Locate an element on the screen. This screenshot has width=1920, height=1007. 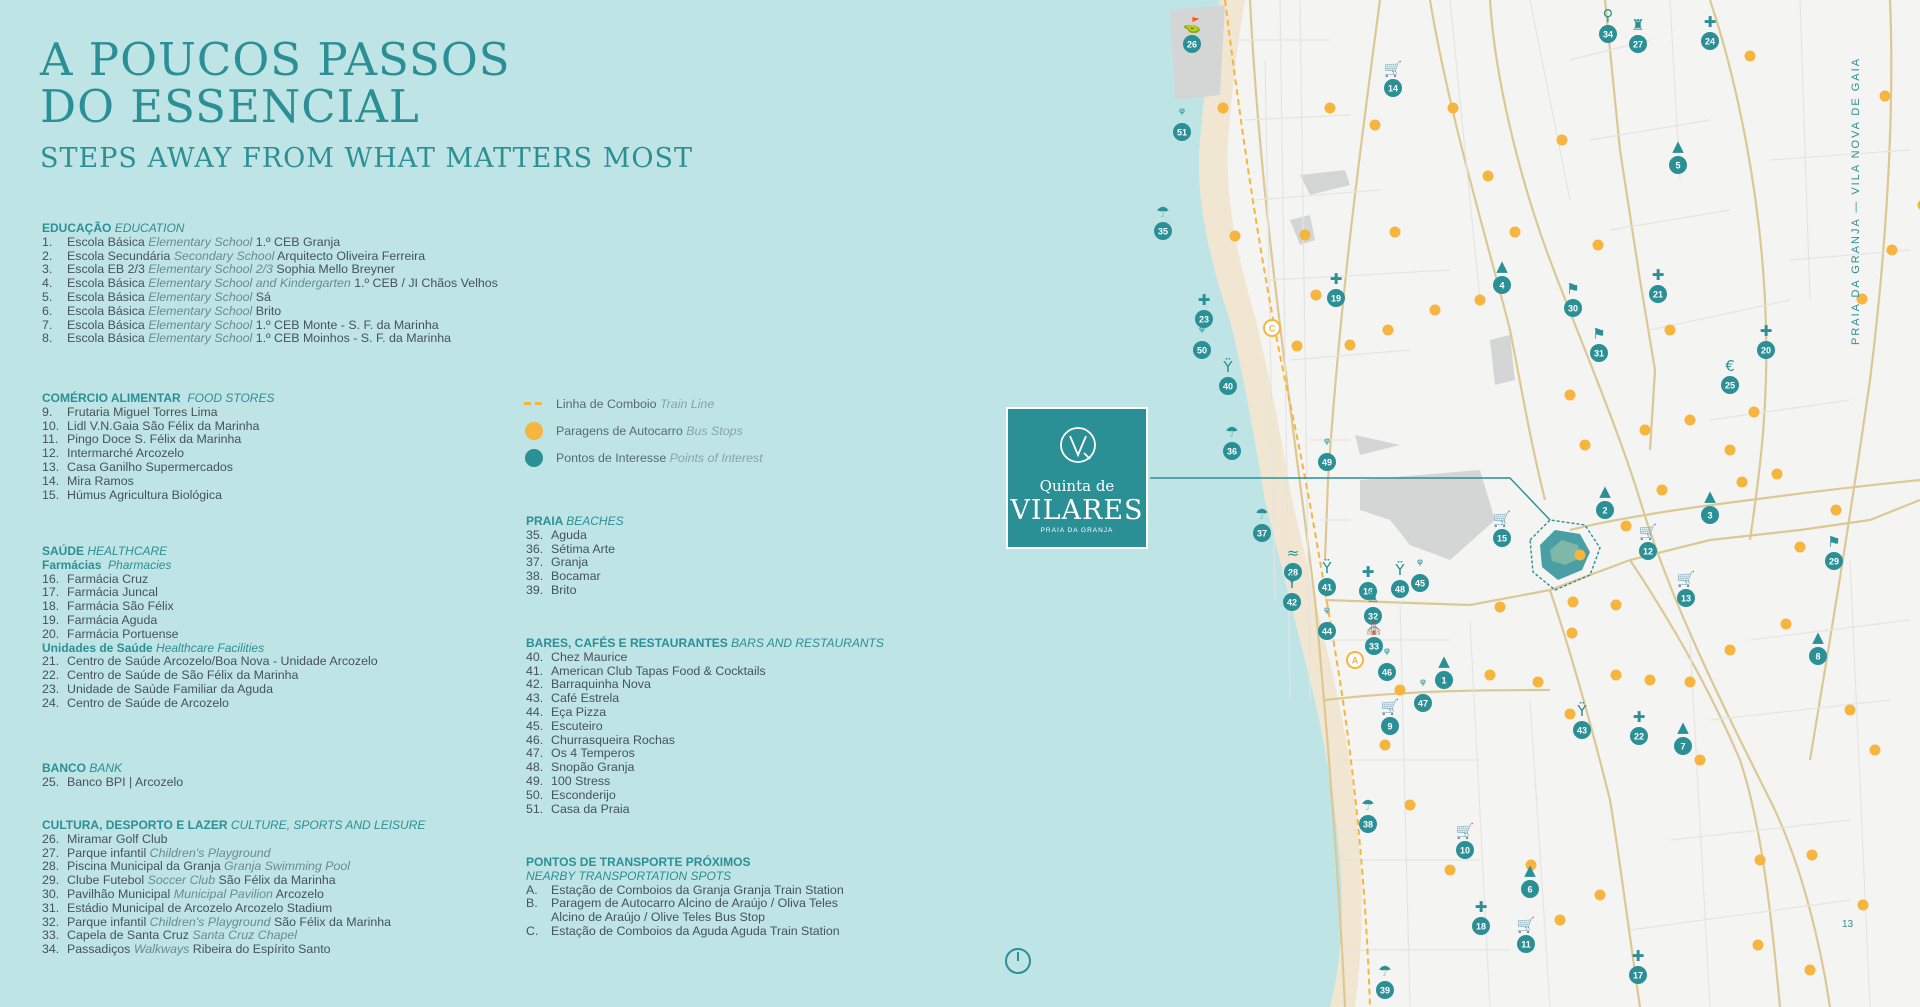
quinta-de-vilares-site is located at coordinates (1565, 555).